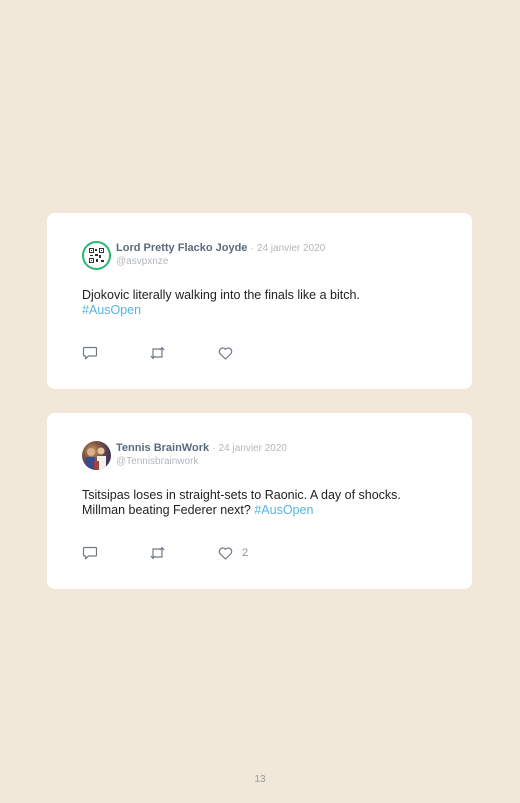 This screenshot has width=520, height=803. What do you see at coordinates (157, 461) in the screenshot?
I see `user-handle: @Tennisbrainwork` at bounding box center [157, 461].